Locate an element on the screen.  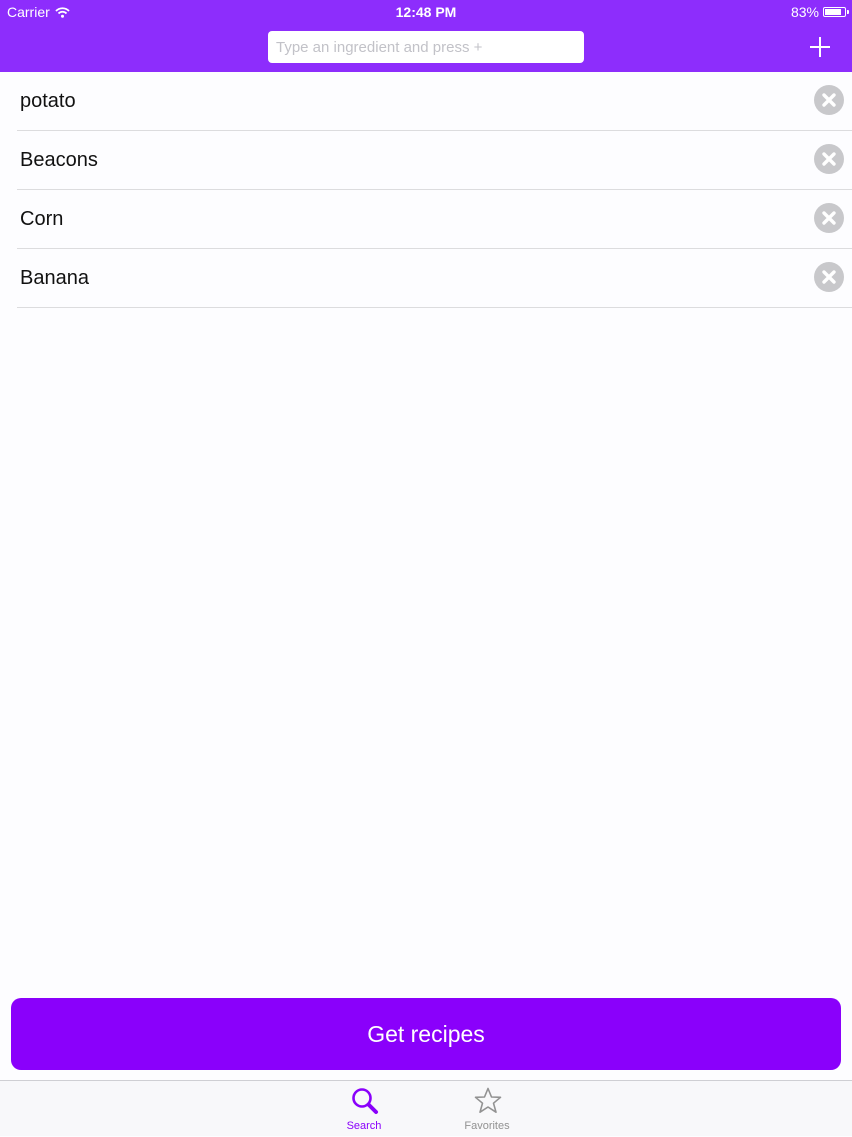
battery-icon is located at coordinates (836, 12).